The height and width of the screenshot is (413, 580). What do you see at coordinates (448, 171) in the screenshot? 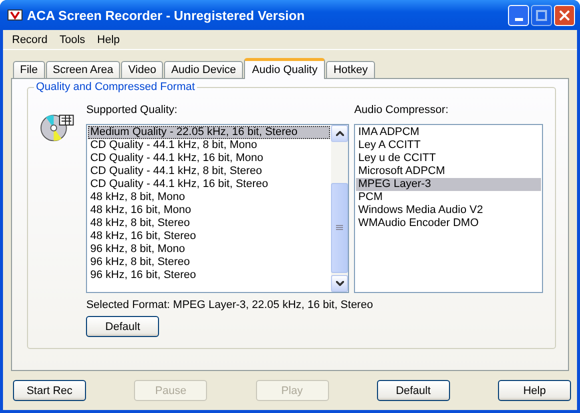
I see `list-item: Microsoft ADPCM` at bounding box center [448, 171].